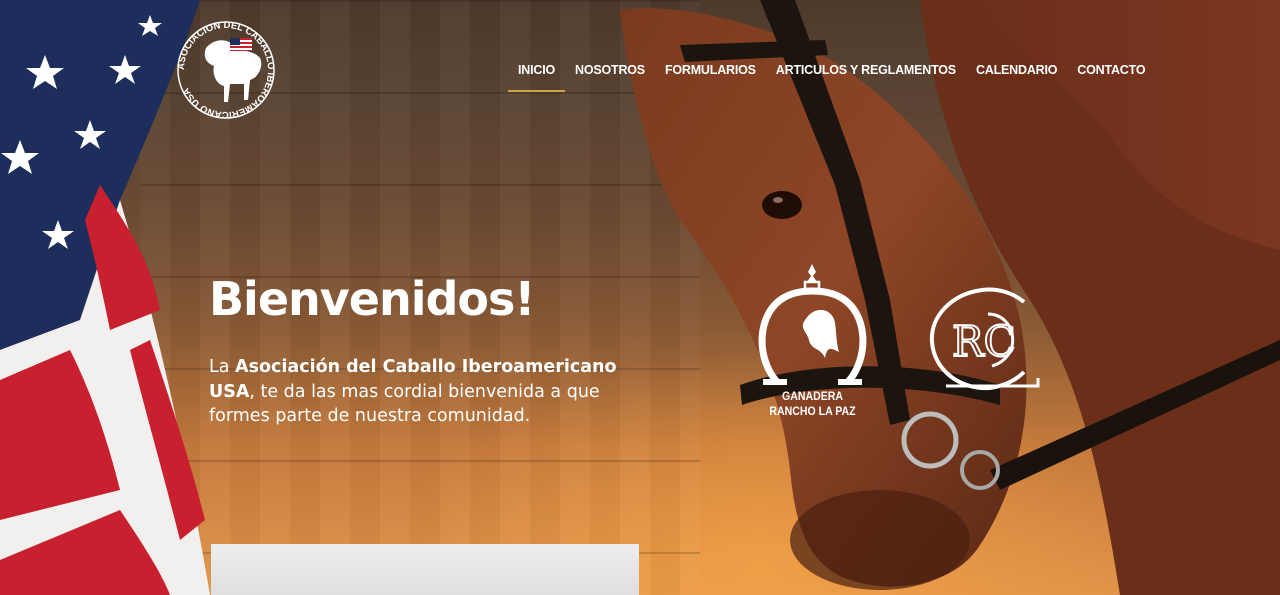 The height and width of the screenshot is (595, 1280). I want to click on ganadera-name: GANADERA RANCHO LA PAZ, so click(812, 404).